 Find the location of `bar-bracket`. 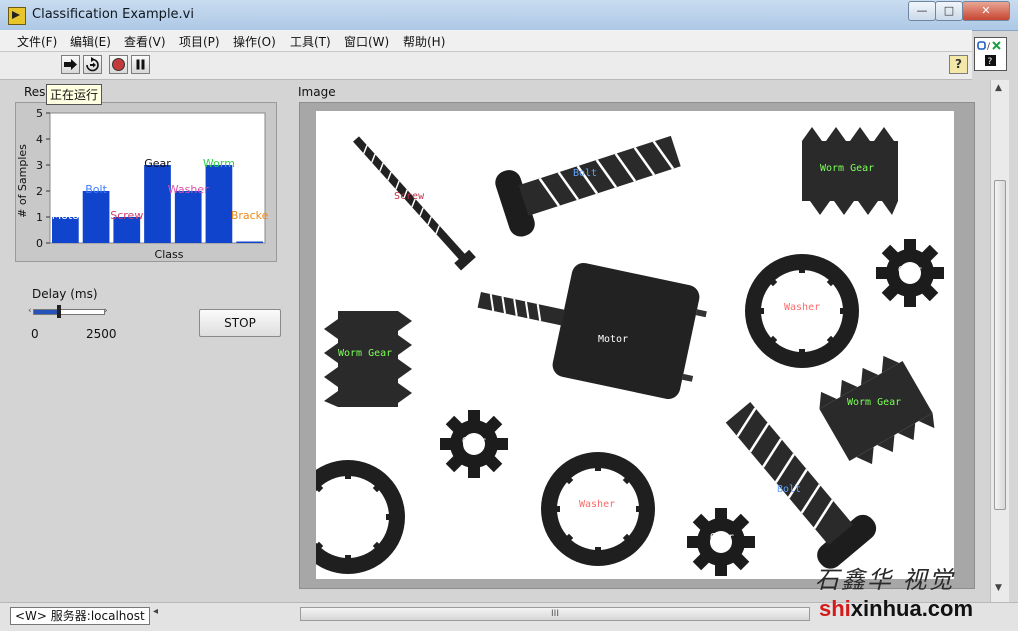

bar-bracket is located at coordinates (249, 242).